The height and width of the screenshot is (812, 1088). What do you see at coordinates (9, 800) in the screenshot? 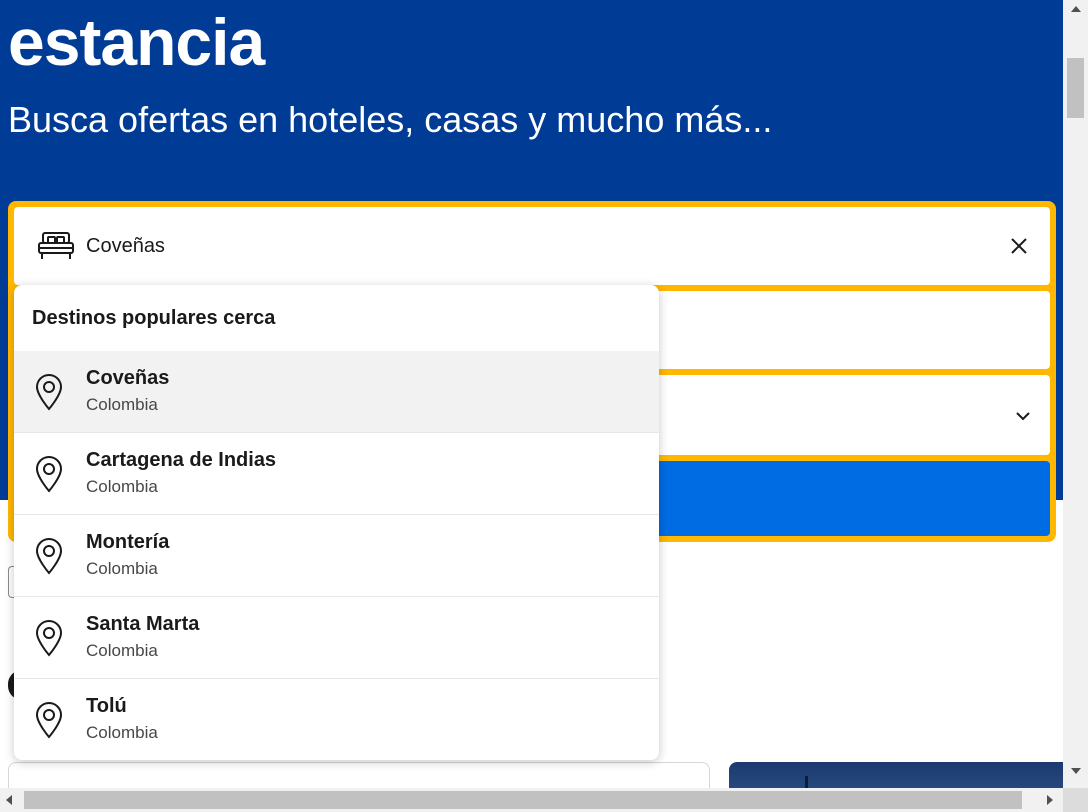
I see `scroll-left-arrow-icon` at bounding box center [9, 800].